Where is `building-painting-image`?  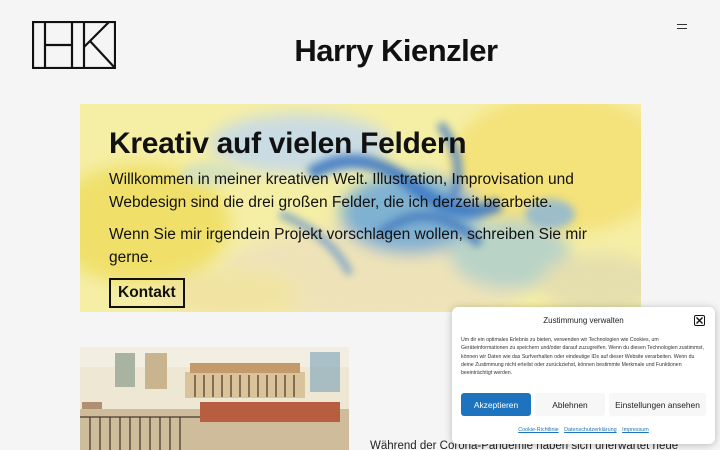 building-painting-image is located at coordinates (214, 398).